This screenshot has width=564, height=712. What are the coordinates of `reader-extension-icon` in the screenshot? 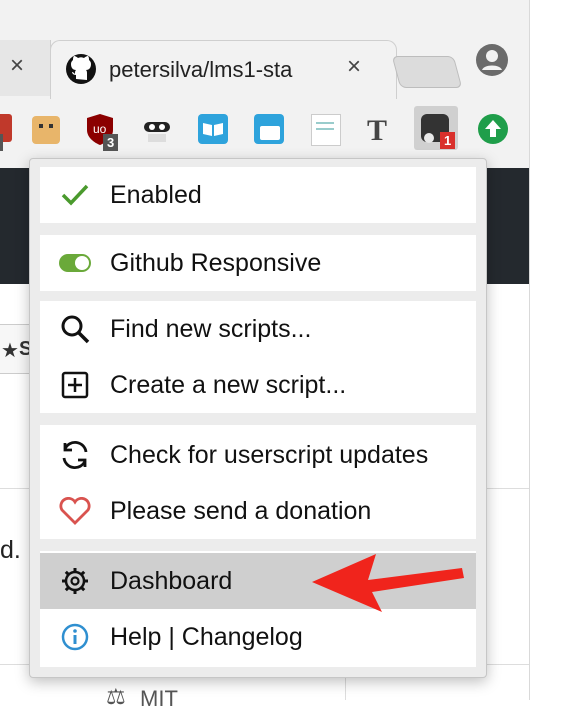 It's located at (213, 129).